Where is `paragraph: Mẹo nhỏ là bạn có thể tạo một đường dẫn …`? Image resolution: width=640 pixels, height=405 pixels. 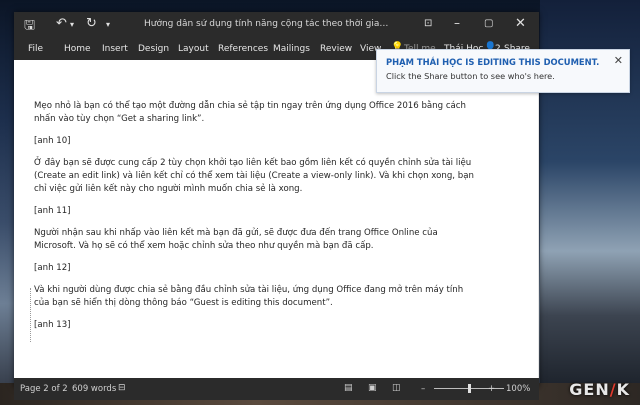 paragraph: Mẹo nhỏ là bạn có thể tạo một đường dẫn … is located at coordinates (250, 112).